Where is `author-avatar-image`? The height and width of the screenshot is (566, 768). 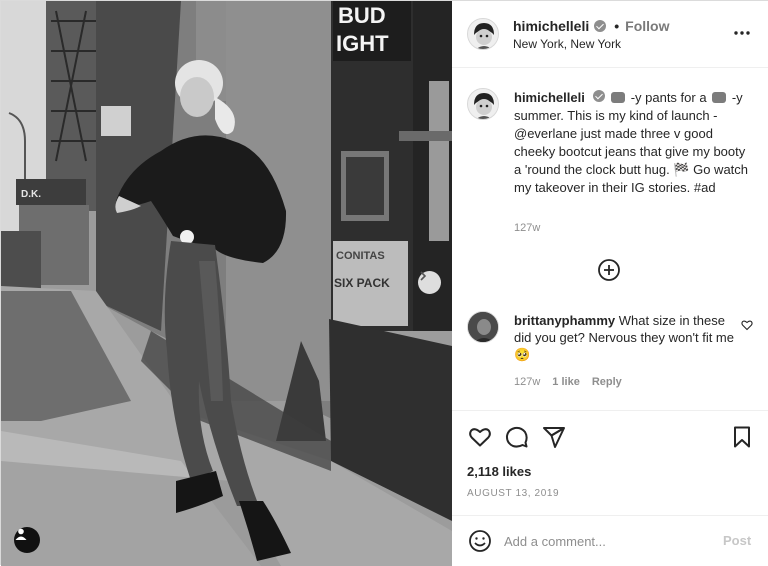 author-avatar-image is located at coordinates (483, 34).